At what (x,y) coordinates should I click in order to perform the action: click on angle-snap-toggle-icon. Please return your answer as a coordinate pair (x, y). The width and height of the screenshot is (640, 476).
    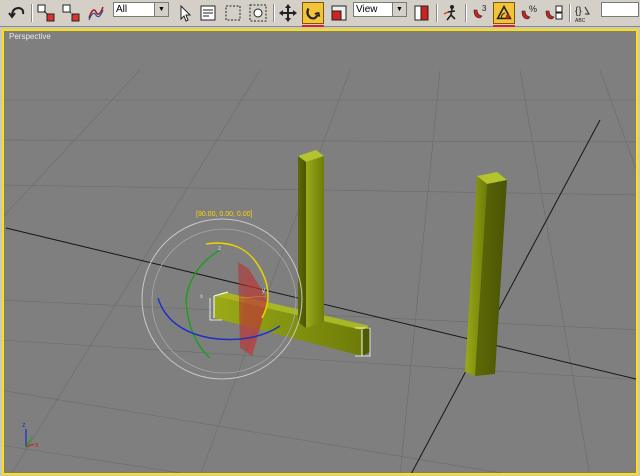
    Looking at the image, I should click on (504, 14).